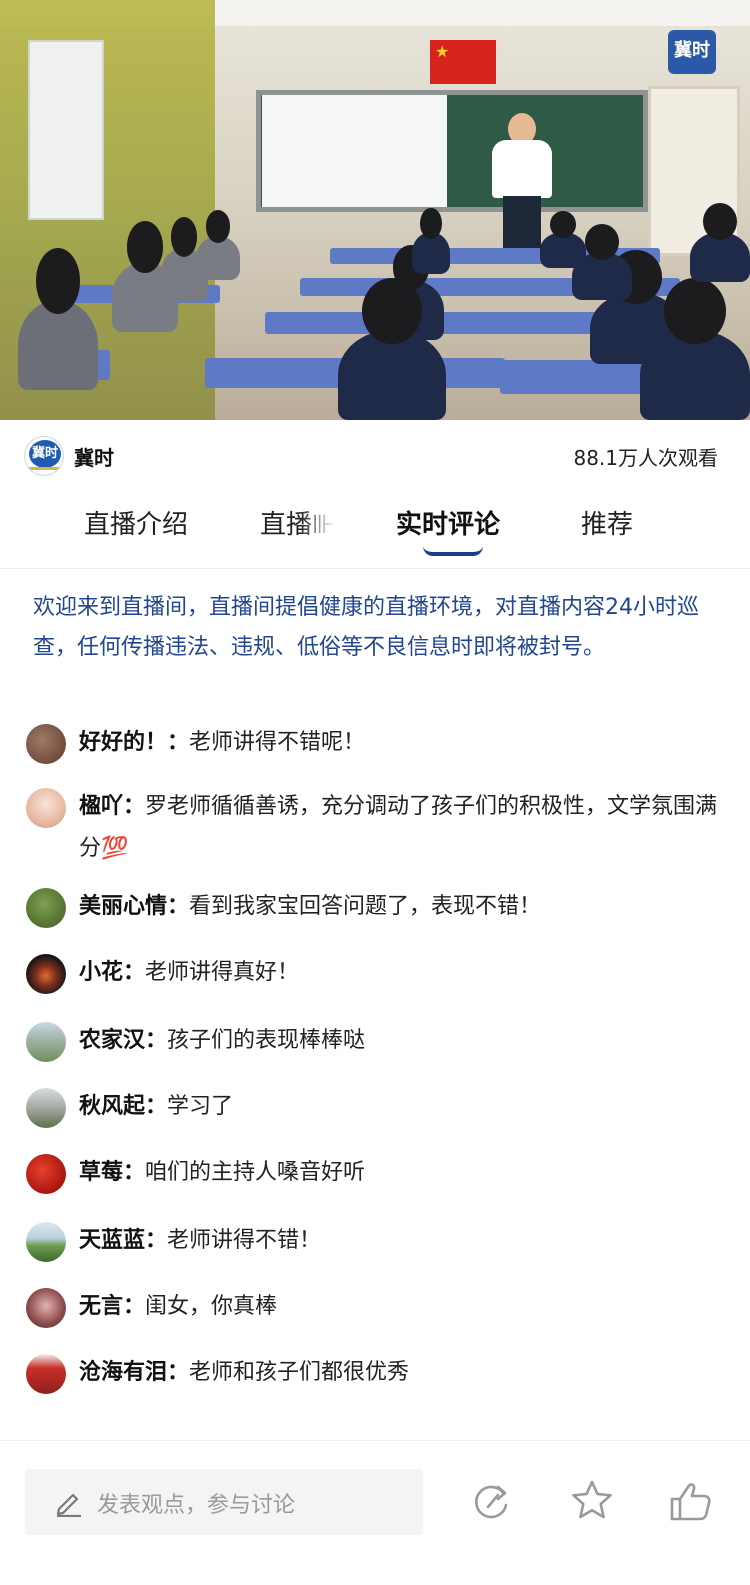  What do you see at coordinates (399, 1173) in the screenshot?
I see `comment-body: 草莓：咱们的主持人嗓音好听` at bounding box center [399, 1173].